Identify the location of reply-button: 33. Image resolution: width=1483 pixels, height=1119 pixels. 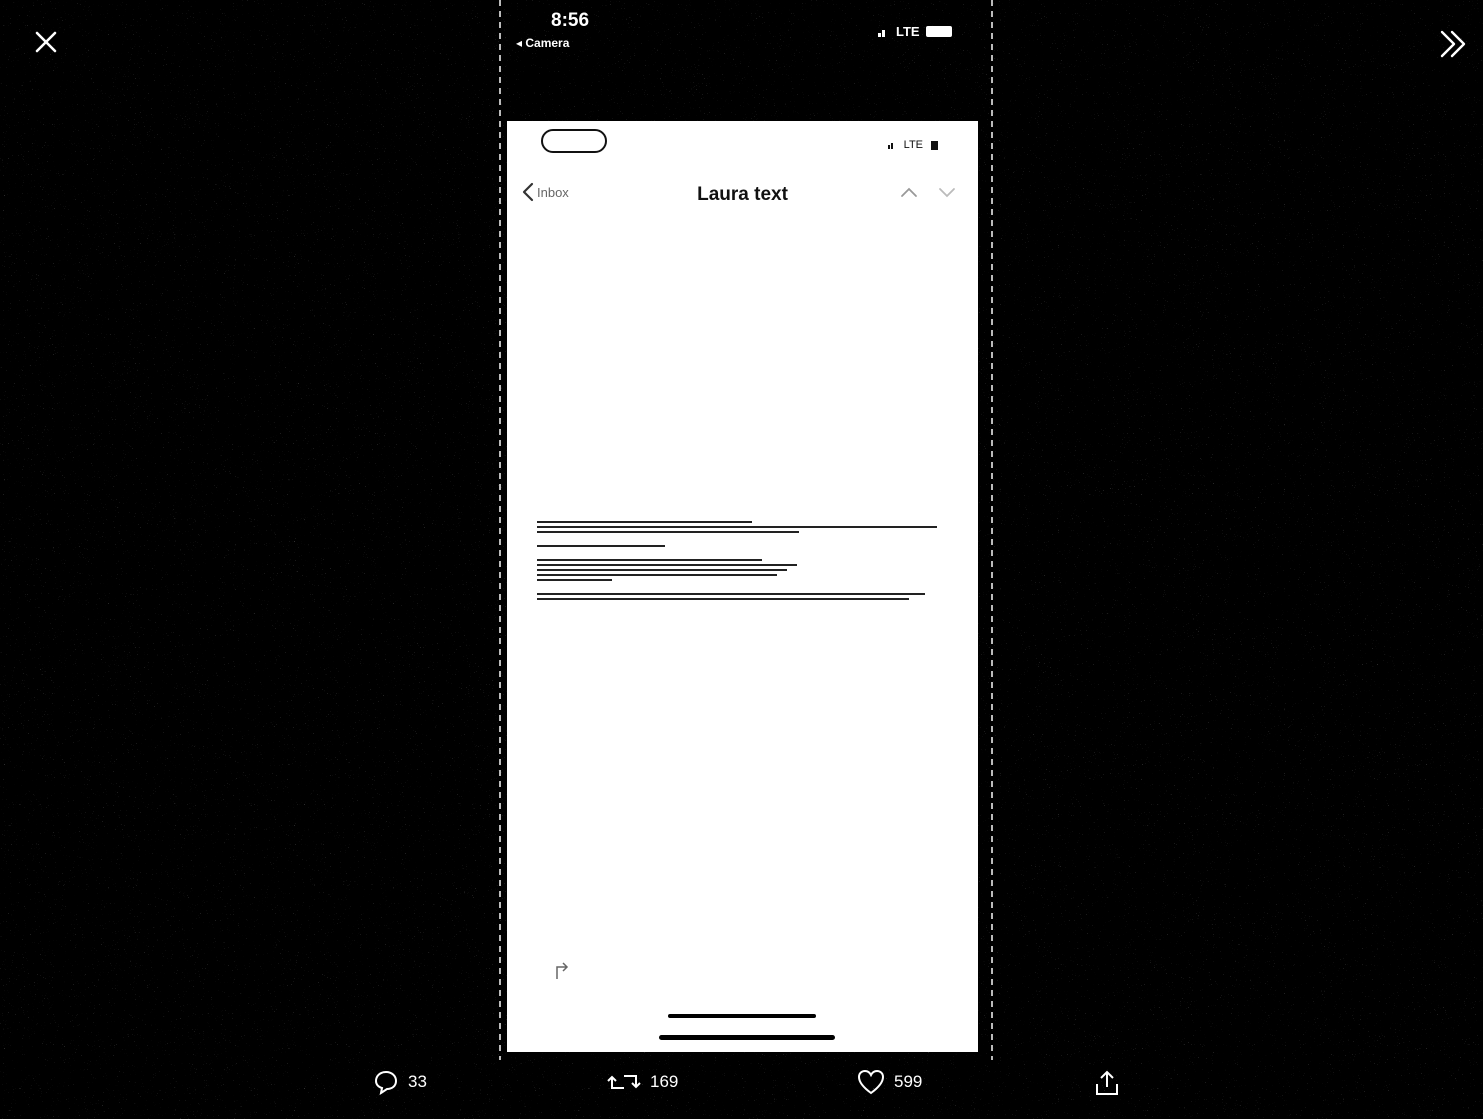
(399, 1082).